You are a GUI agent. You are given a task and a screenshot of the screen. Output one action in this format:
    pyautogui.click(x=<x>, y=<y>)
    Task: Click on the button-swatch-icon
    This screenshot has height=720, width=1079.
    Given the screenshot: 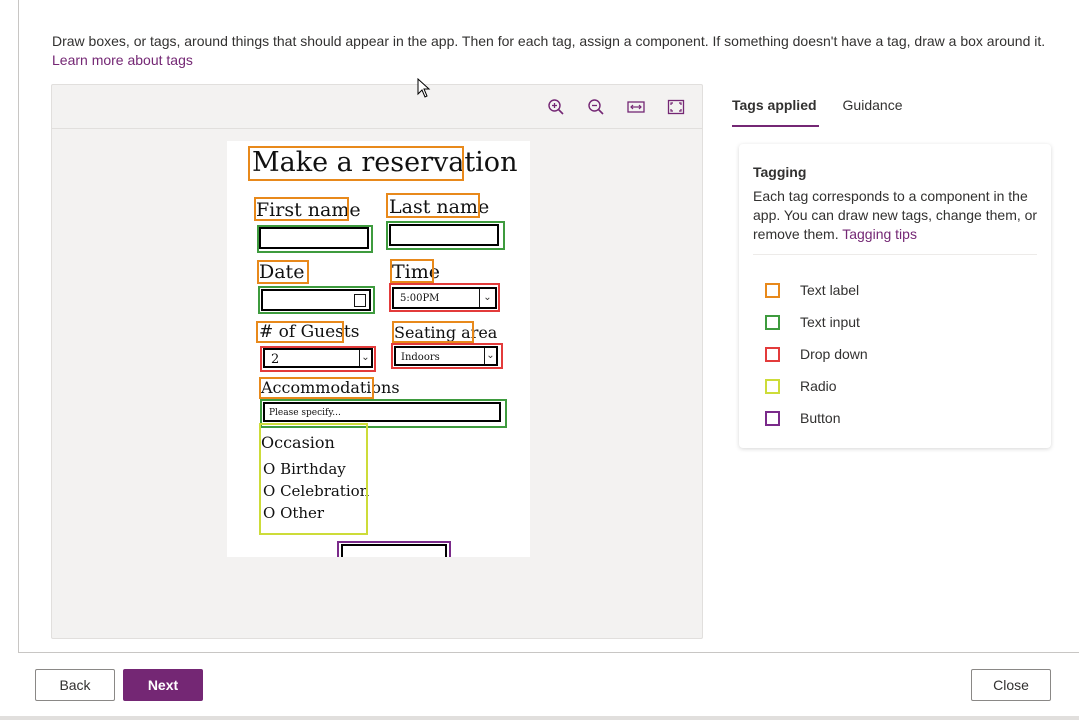 What is the action you would take?
    pyautogui.click(x=772, y=418)
    